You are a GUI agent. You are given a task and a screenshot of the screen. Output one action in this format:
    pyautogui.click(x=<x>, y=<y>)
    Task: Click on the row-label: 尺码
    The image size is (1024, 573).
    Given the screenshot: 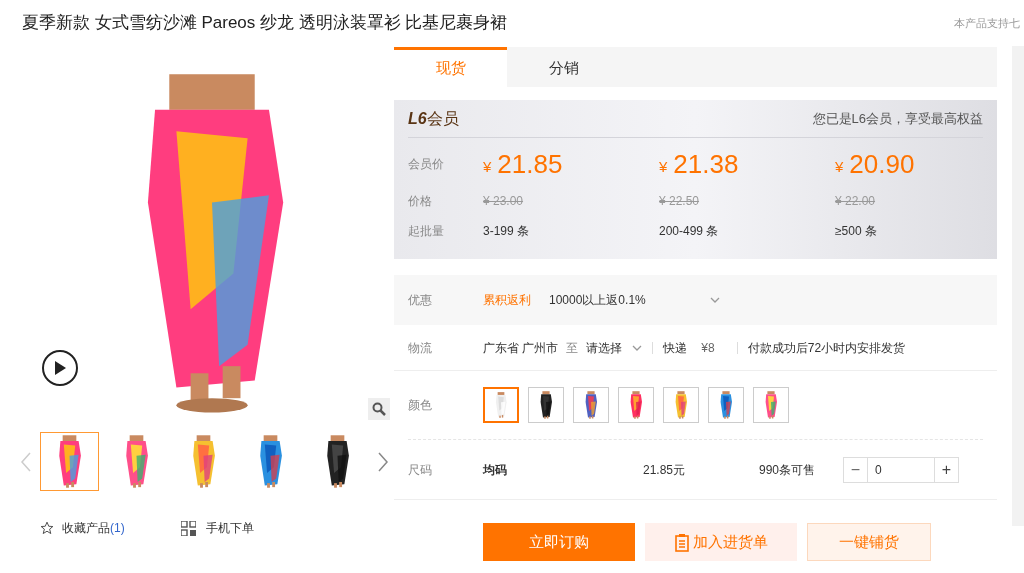 What is the action you would take?
    pyautogui.click(x=420, y=470)
    